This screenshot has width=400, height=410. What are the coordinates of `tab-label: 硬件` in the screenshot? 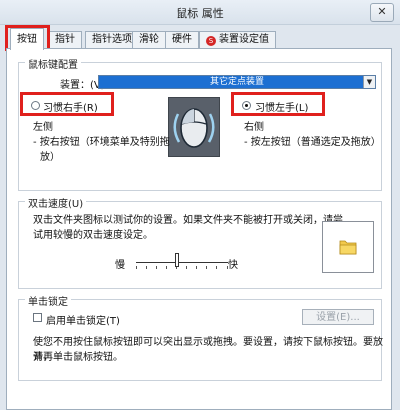 It's located at (182, 39).